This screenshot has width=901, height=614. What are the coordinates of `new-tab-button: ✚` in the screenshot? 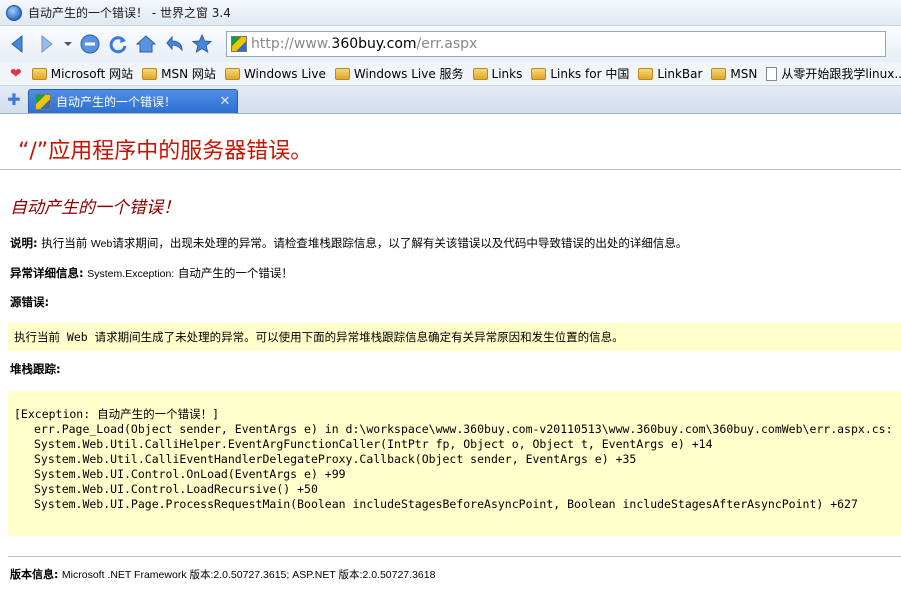 It's located at (14, 99).